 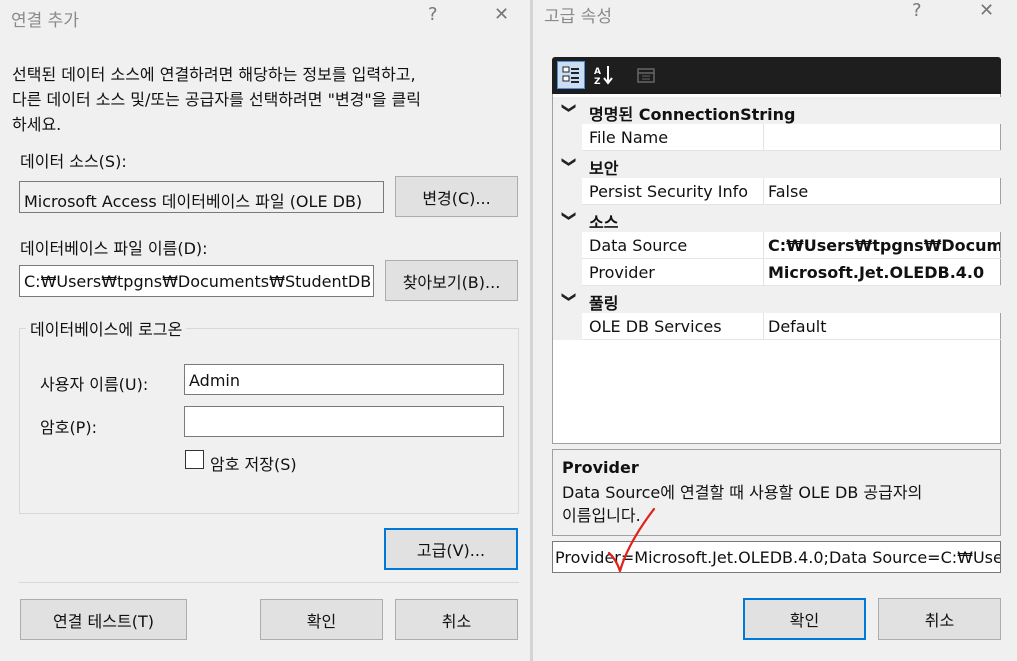 What do you see at coordinates (777, 218) in the screenshot?
I see `category-row: ❯ 소스` at bounding box center [777, 218].